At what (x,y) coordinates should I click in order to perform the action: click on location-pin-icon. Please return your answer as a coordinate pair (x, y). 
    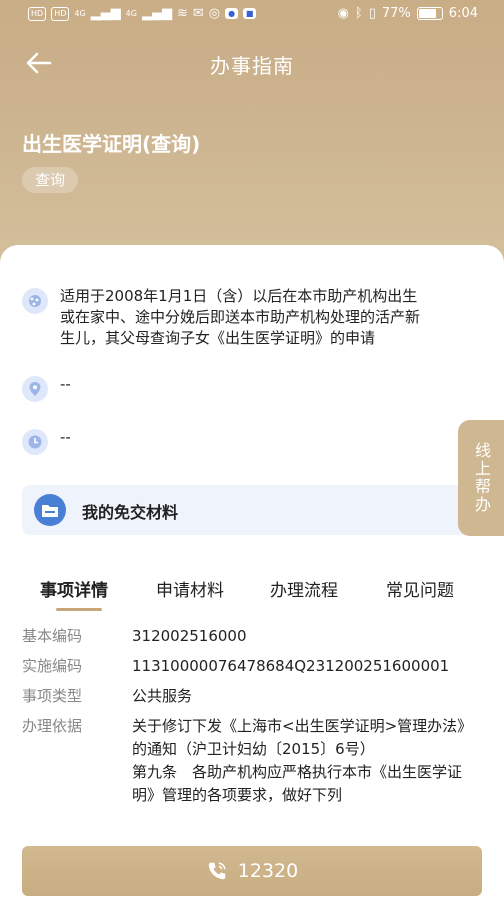
    Looking at the image, I should click on (35, 389).